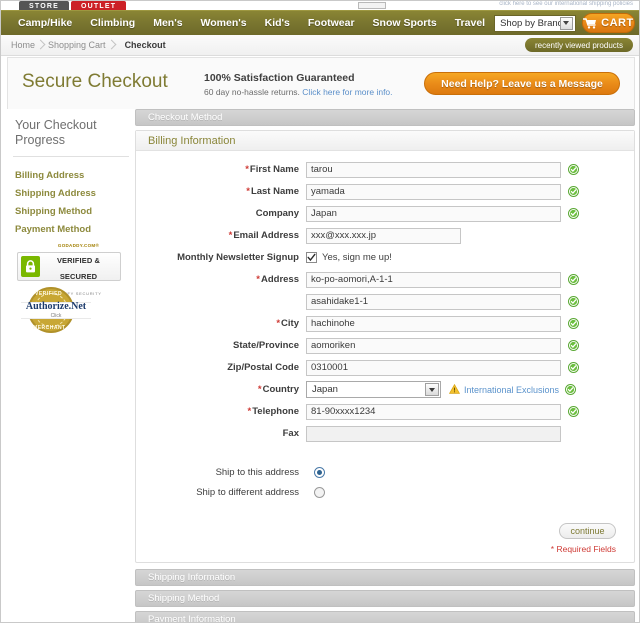 Image resolution: width=640 pixels, height=623 pixels. Describe the element at coordinates (385, 492) in the screenshot. I see `ship-to-different-address-row: Ship to different address` at that location.